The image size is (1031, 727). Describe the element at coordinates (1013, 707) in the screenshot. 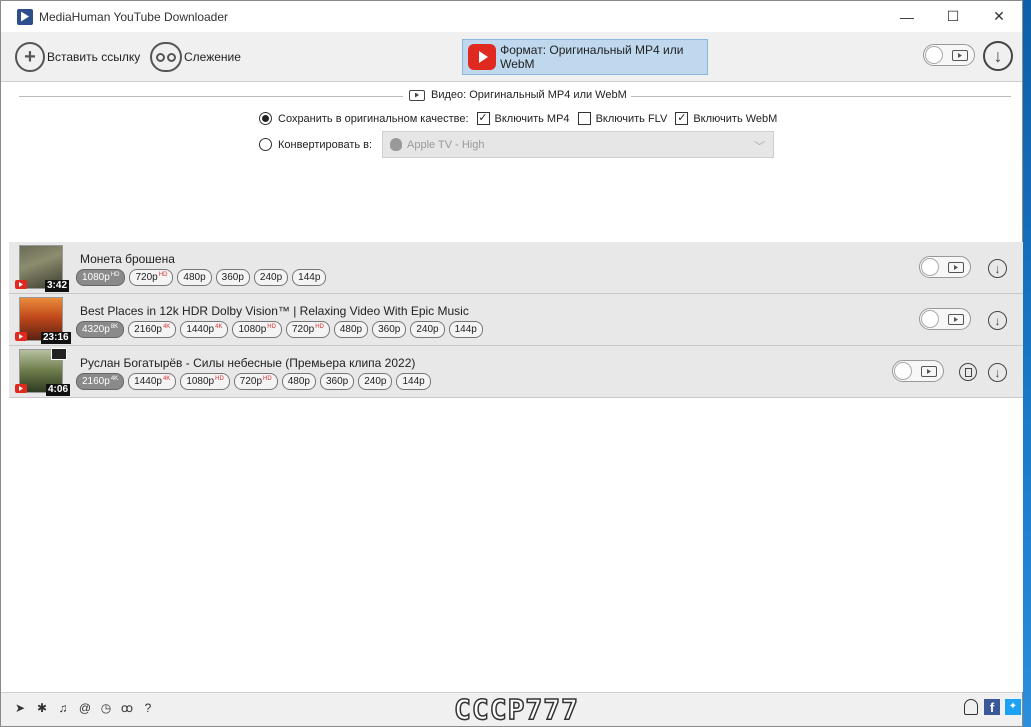

I see `twitter-icon: ✦` at that location.